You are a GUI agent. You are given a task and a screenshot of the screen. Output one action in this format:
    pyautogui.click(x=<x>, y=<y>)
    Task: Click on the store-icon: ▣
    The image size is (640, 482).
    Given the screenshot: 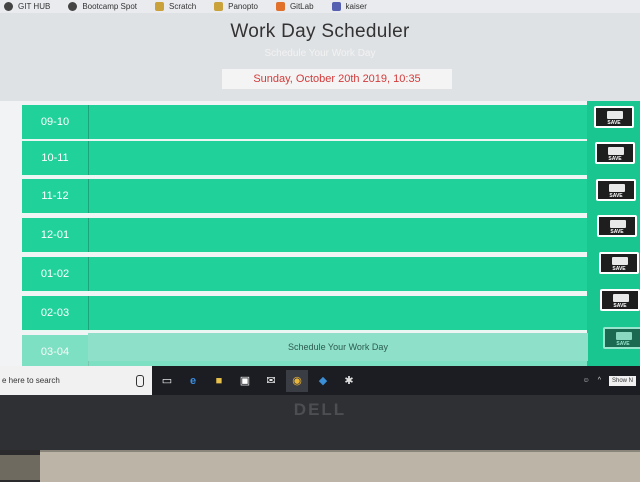 What is the action you would take?
    pyautogui.click(x=245, y=381)
    